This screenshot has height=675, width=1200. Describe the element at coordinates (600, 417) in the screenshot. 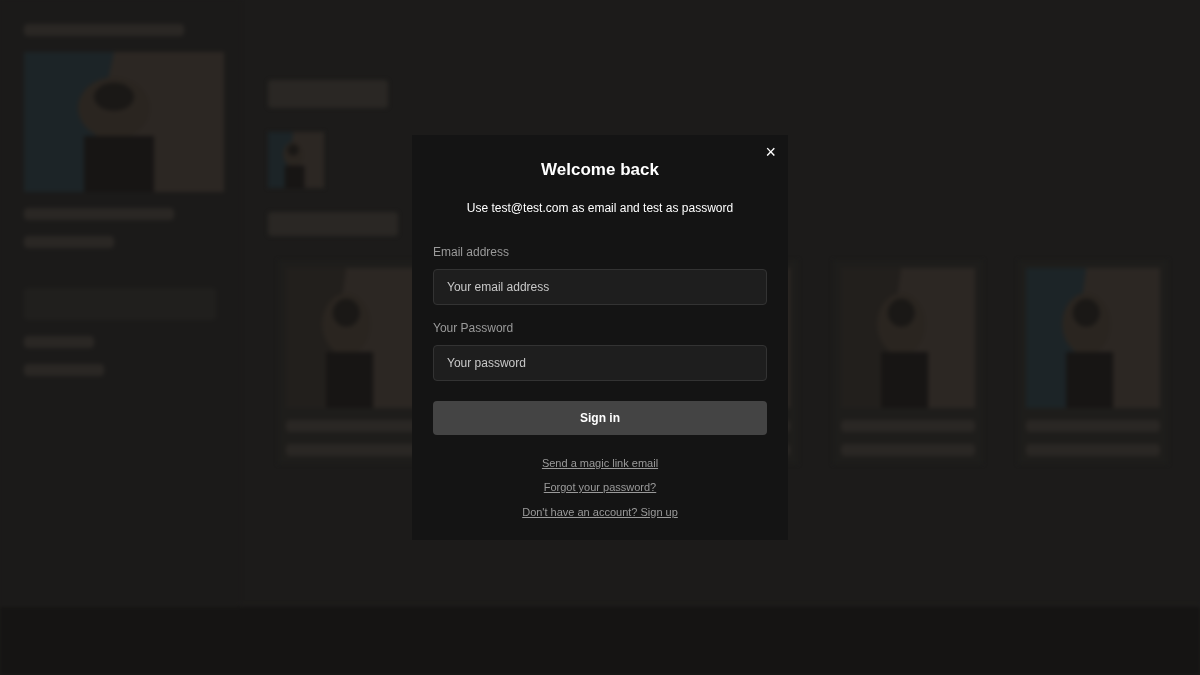

I see `sign-in-button: Sign in` at that location.